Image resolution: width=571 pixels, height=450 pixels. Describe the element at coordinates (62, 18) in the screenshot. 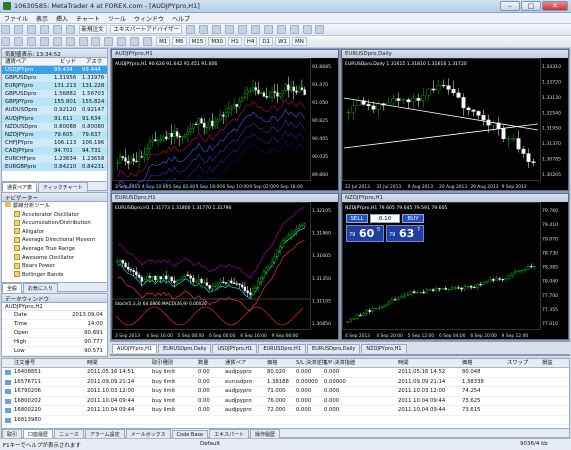

I see `menu-item: 挿入` at that location.